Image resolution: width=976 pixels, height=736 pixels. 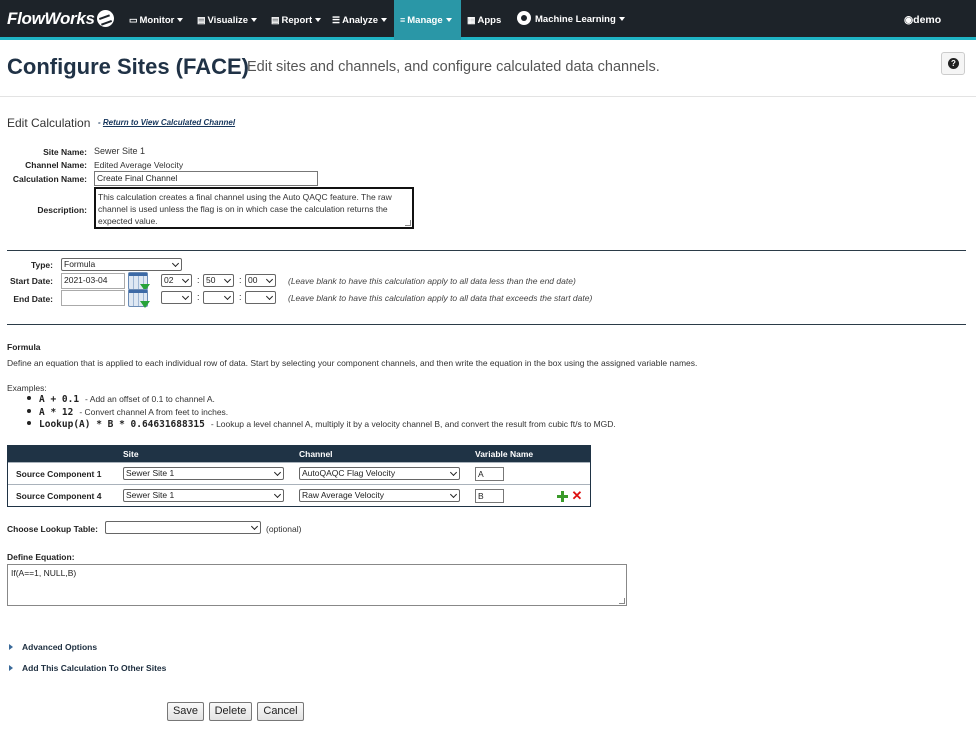 I want to click on ml-icon, so click(x=524, y=18).